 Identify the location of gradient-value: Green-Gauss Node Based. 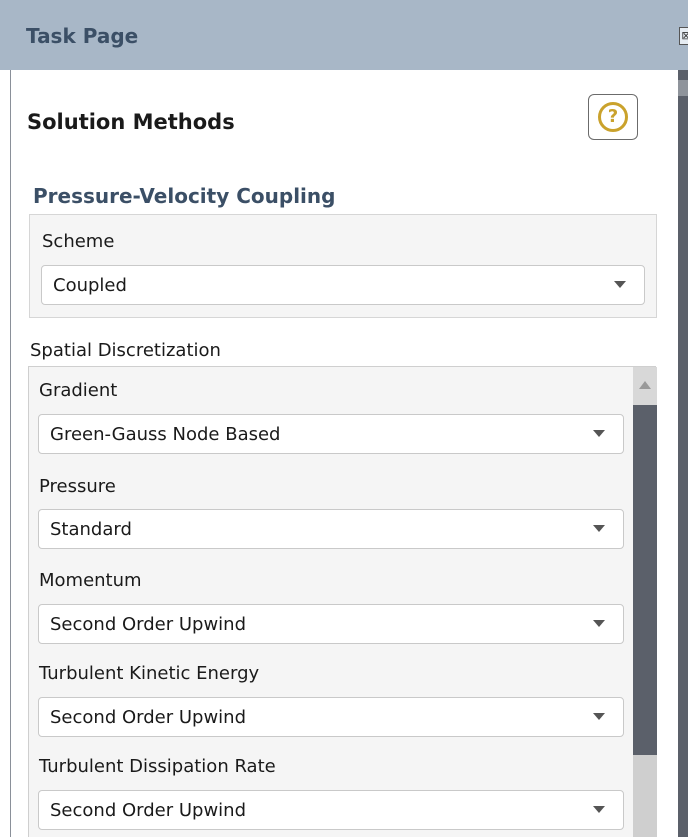
(165, 434).